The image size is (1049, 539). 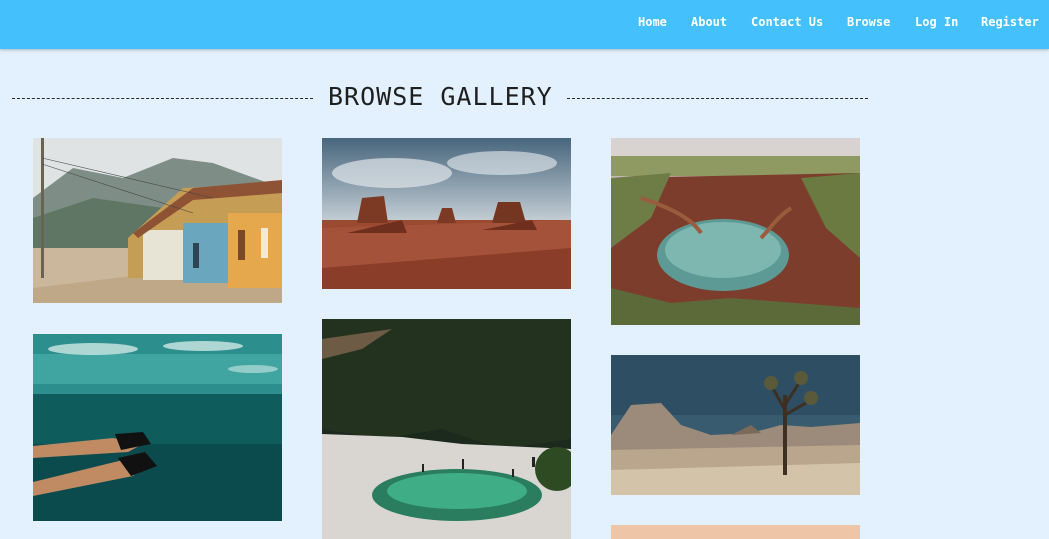 I want to click on gallery-photo-desert-oasis, so click(x=446, y=429).